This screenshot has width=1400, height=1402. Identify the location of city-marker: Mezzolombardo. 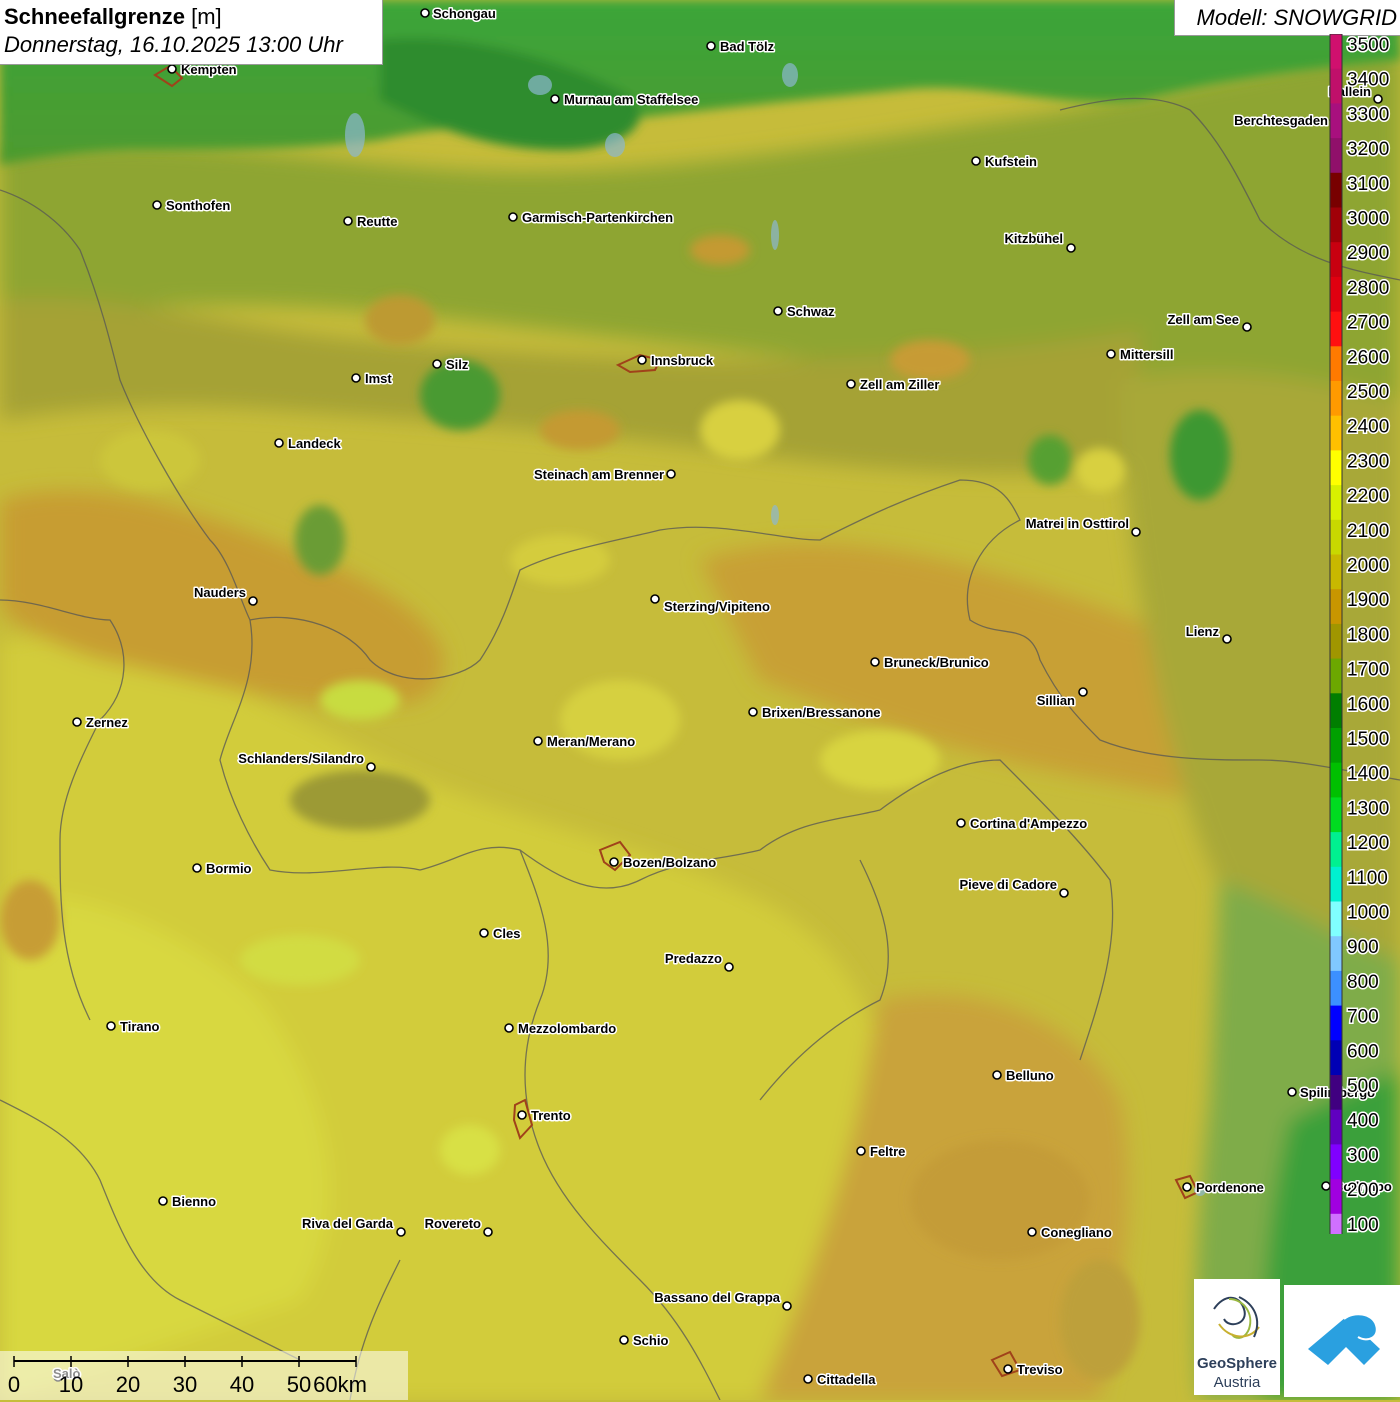
(561, 1029).